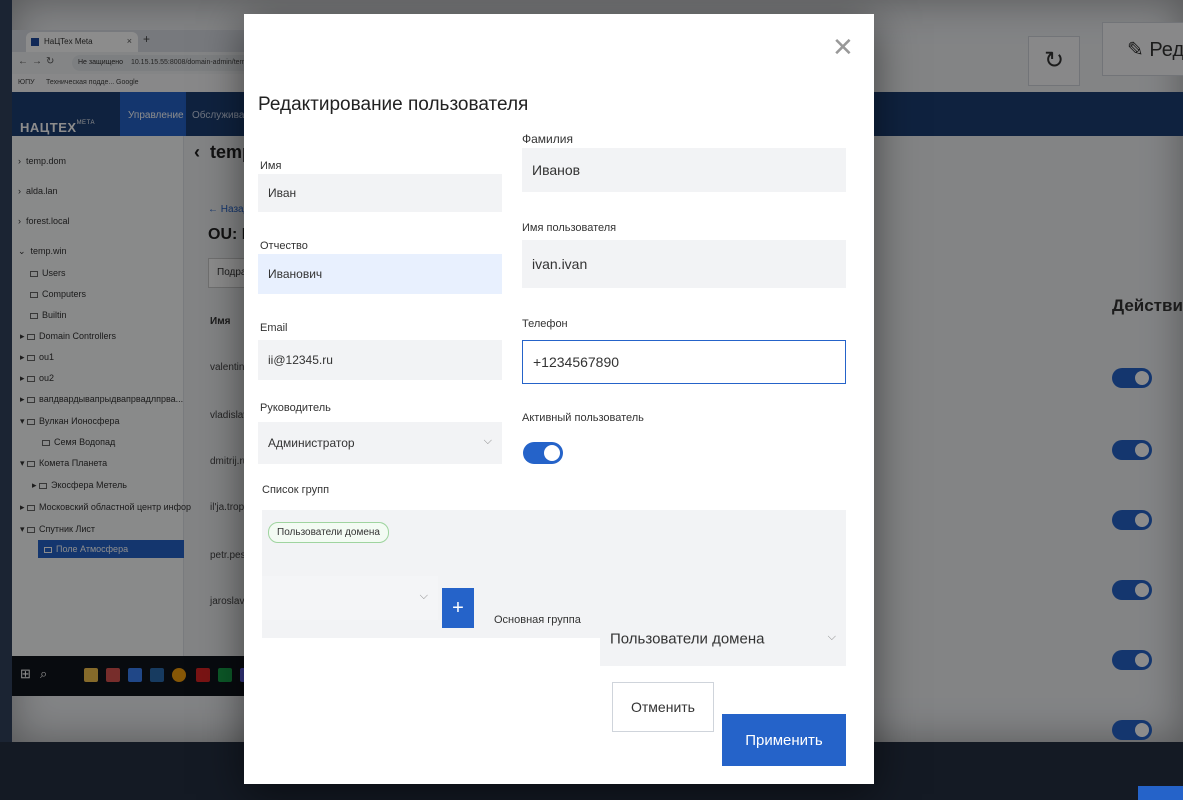  Describe the element at coordinates (296, 490) in the screenshot. I see `groups-label: Список групп` at that location.